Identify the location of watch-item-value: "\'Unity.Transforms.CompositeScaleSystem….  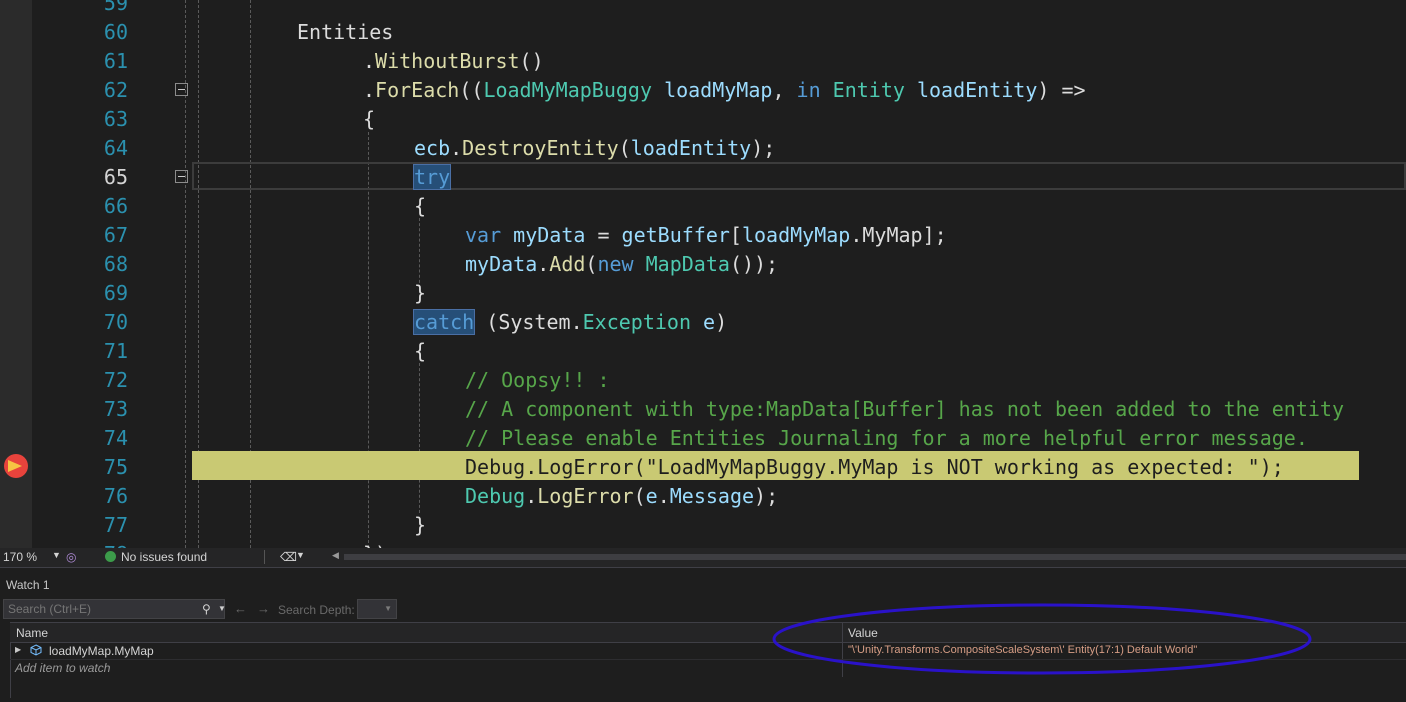
(1022, 650).